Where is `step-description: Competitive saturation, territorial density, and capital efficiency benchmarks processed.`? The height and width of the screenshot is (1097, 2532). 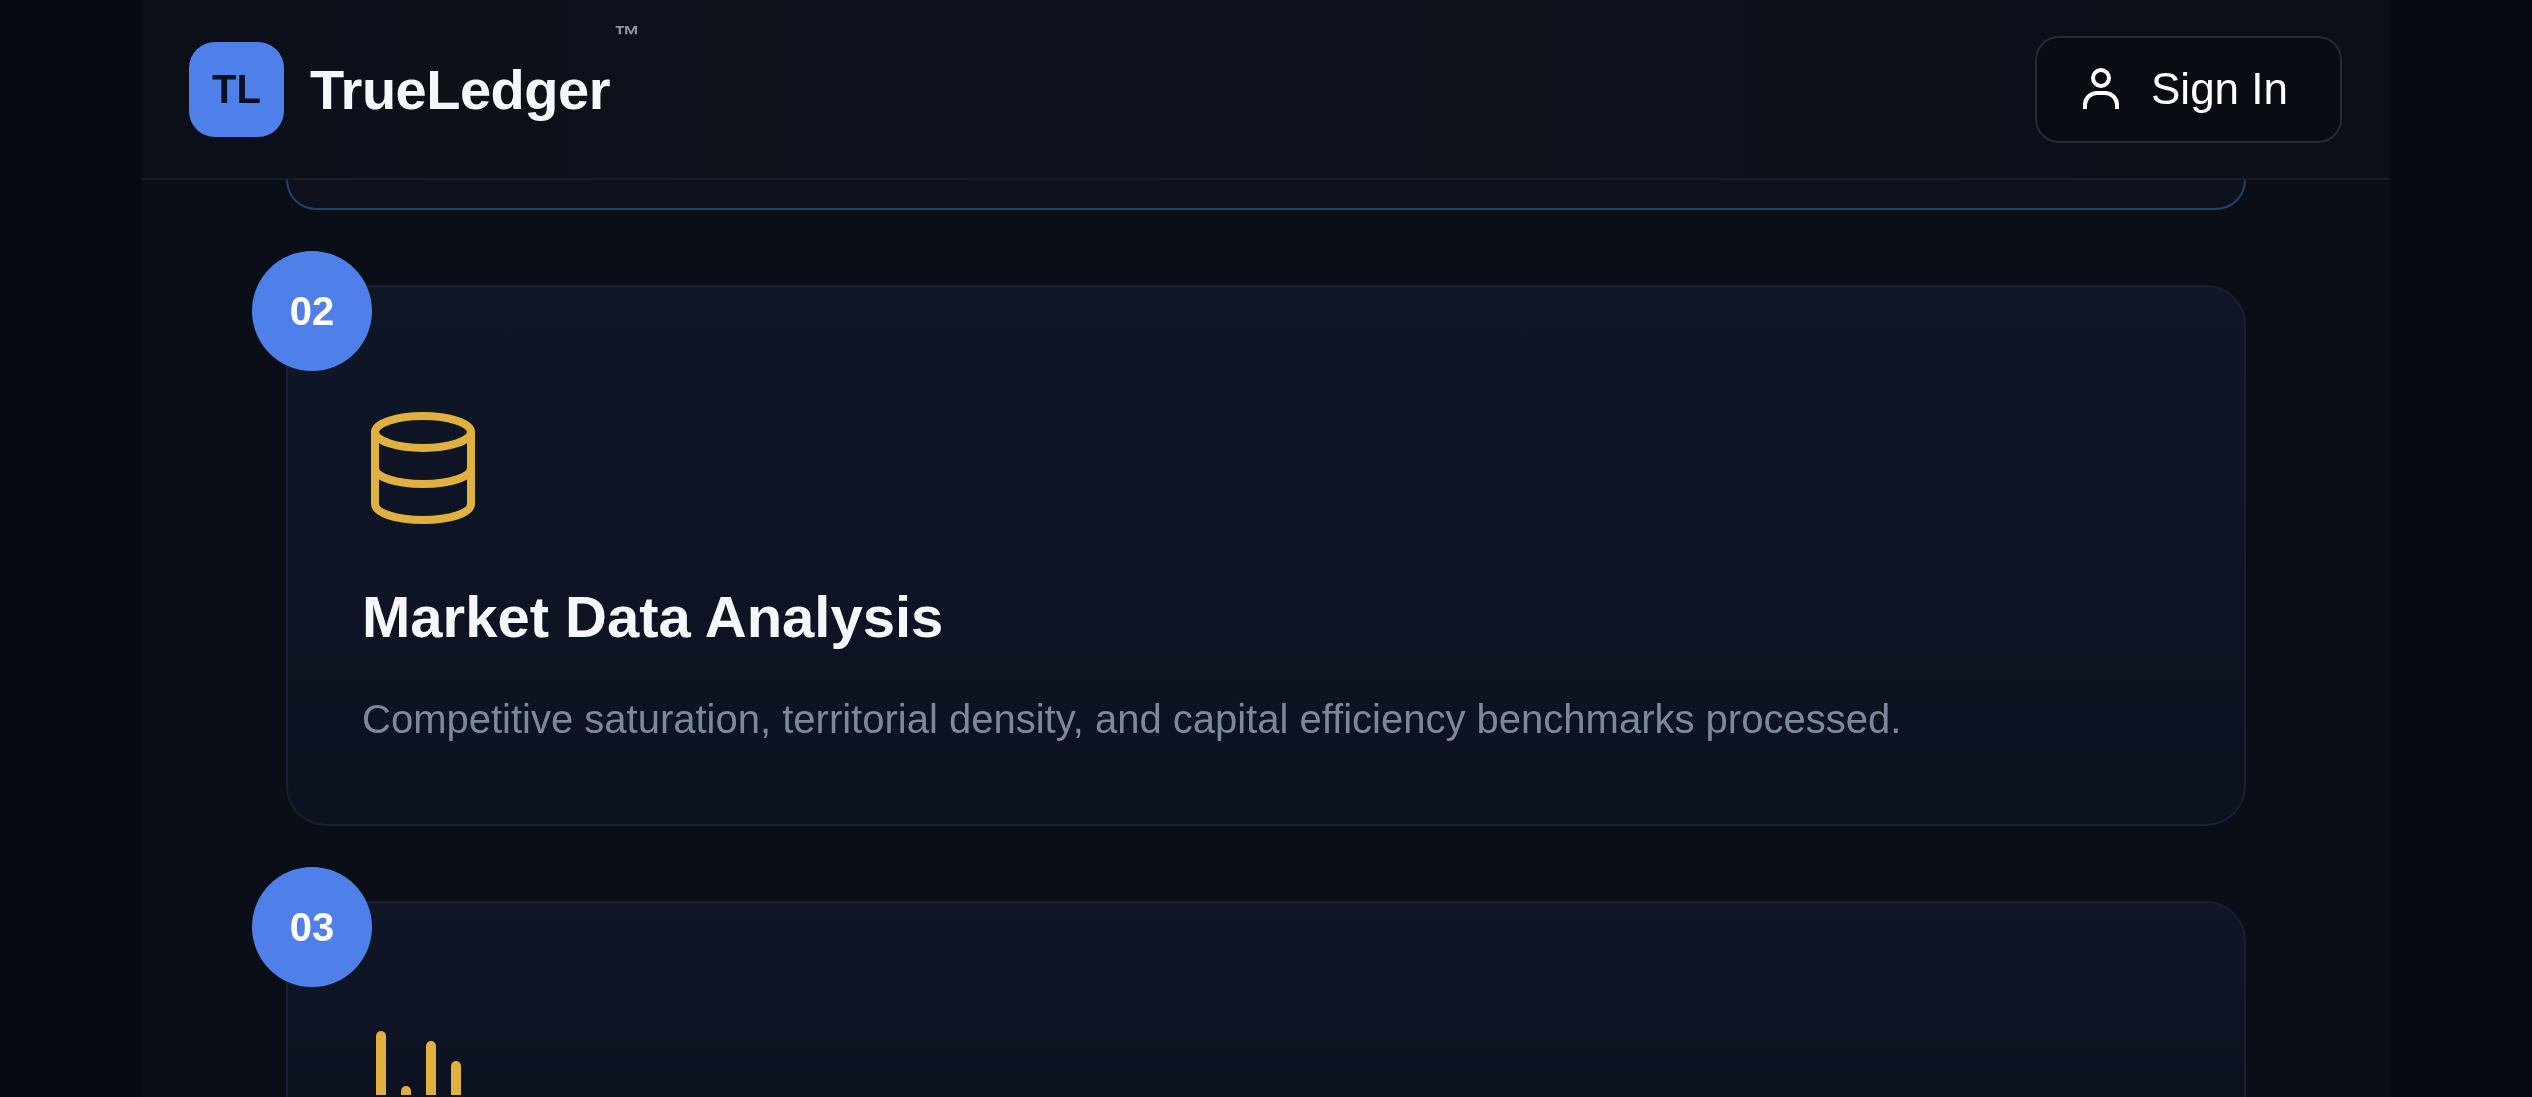
step-description: Competitive saturation, territorial density, and capital efficiency benchmarks processed. is located at coordinates (1132, 719).